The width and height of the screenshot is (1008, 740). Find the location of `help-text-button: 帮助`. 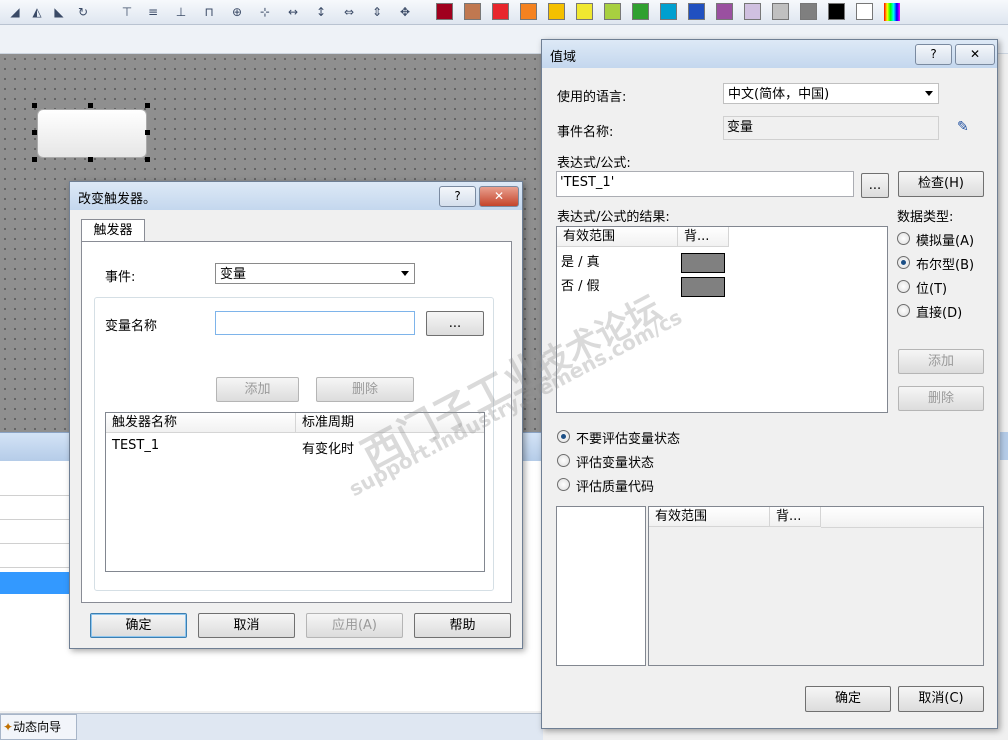

help-text-button: 帮助 is located at coordinates (462, 625).